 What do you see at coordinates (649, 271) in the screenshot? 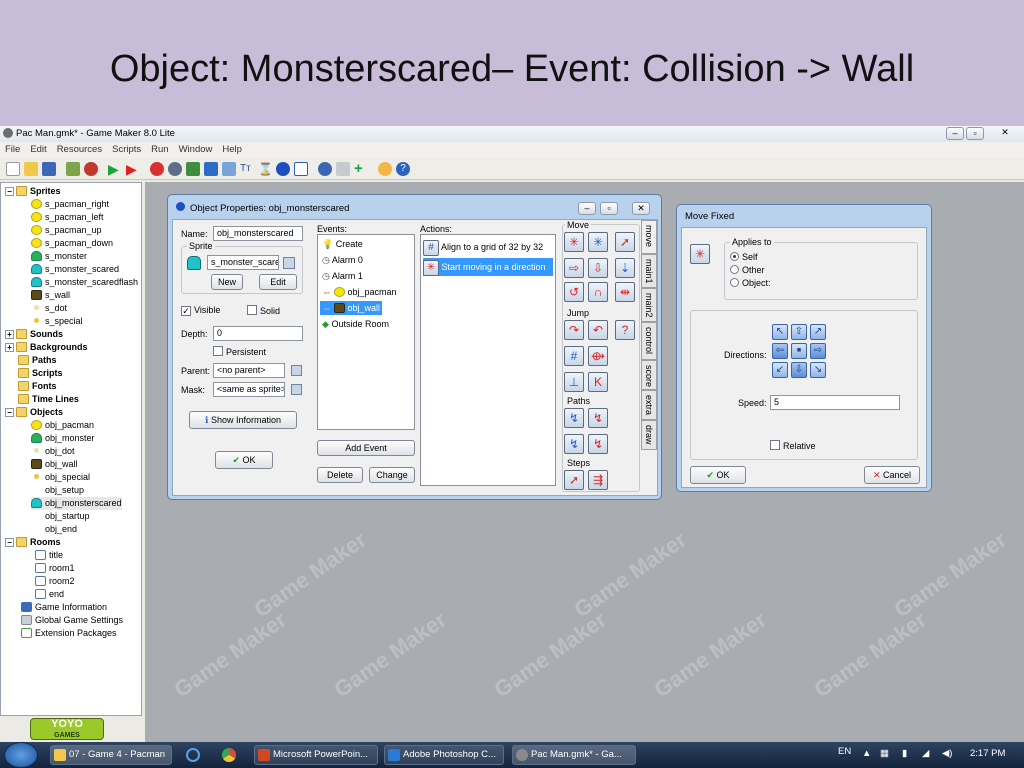
I see `tab-main1: main1` at bounding box center [649, 271].